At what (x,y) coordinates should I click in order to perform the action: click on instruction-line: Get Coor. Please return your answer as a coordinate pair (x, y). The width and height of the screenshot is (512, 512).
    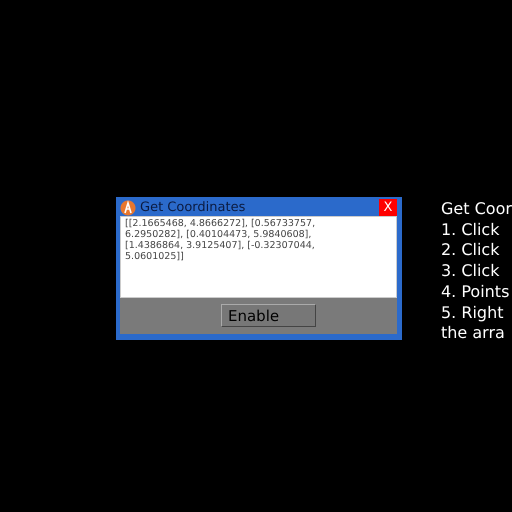
    Looking at the image, I should click on (476, 209).